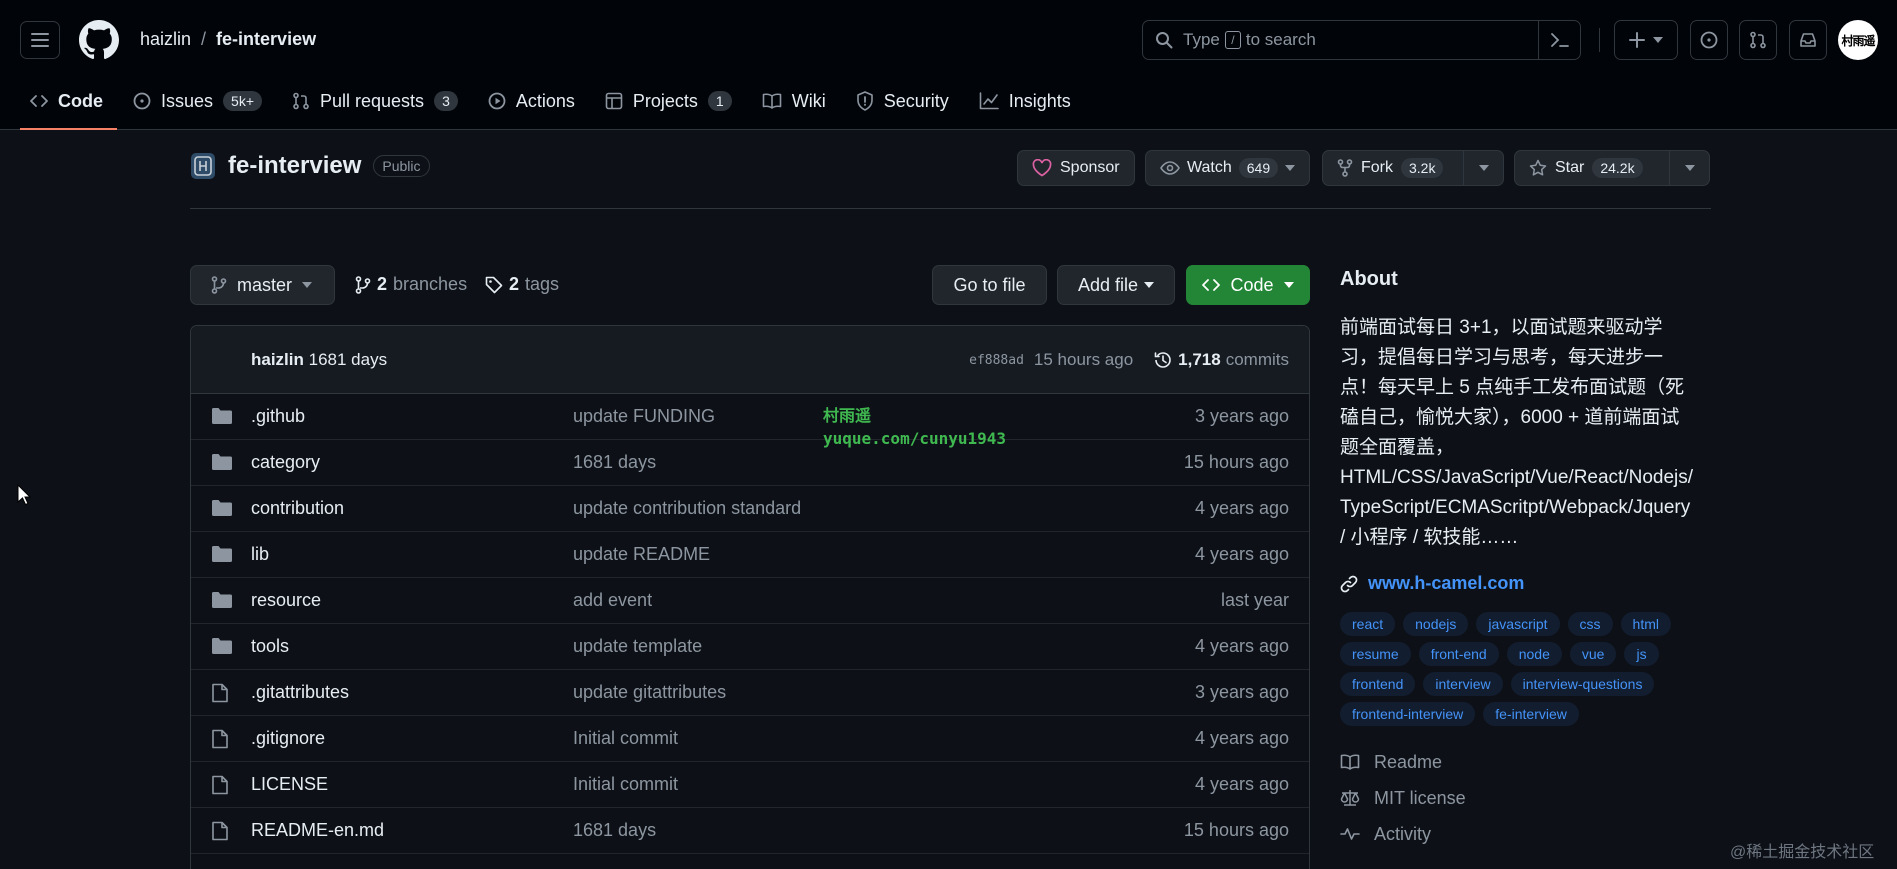 This screenshot has height=869, width=1897. What do you see at coordinates (1641, 654) in the screenshot?
I see `topic-tag: js` at bounding box center [1641, 654].